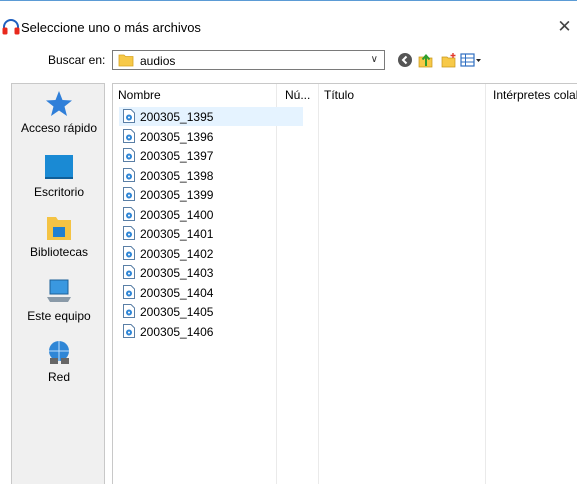 The image size is (577, 484). Describe the element at coordinates (58, 192) in the screenshot. I see `place-label: Escritorio` at that location.